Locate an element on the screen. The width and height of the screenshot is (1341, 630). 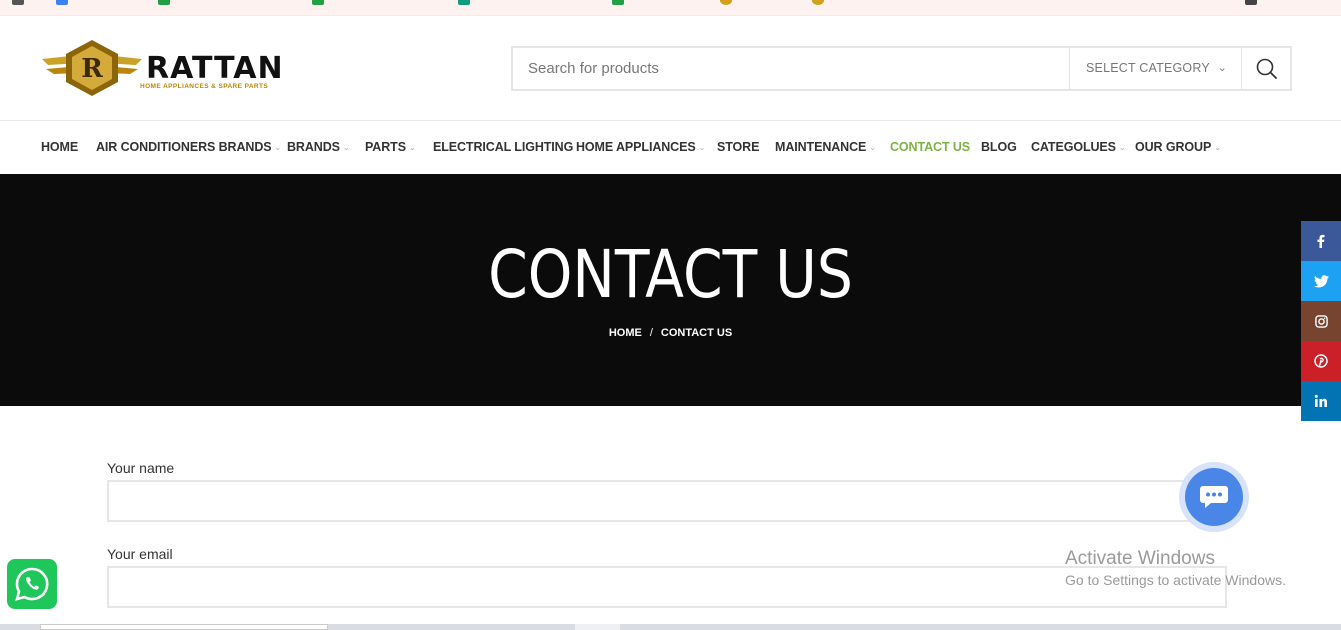
nav-item-label: CATEGOLUES is located at coordinates (1073, 147).